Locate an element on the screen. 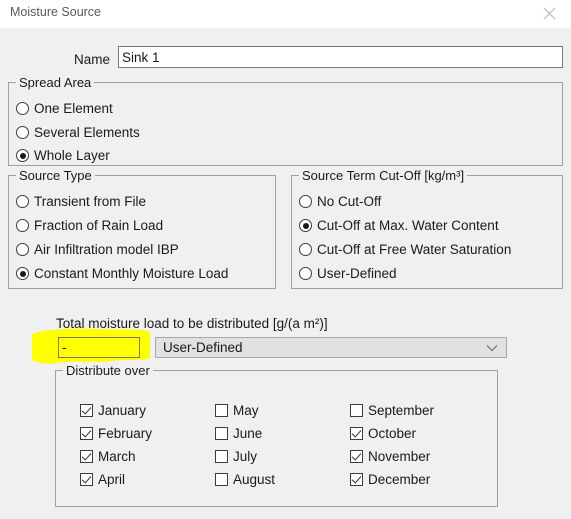 The image size is (571, 519). radio-label: No Cut-Off is located at coordinates (349, 201).